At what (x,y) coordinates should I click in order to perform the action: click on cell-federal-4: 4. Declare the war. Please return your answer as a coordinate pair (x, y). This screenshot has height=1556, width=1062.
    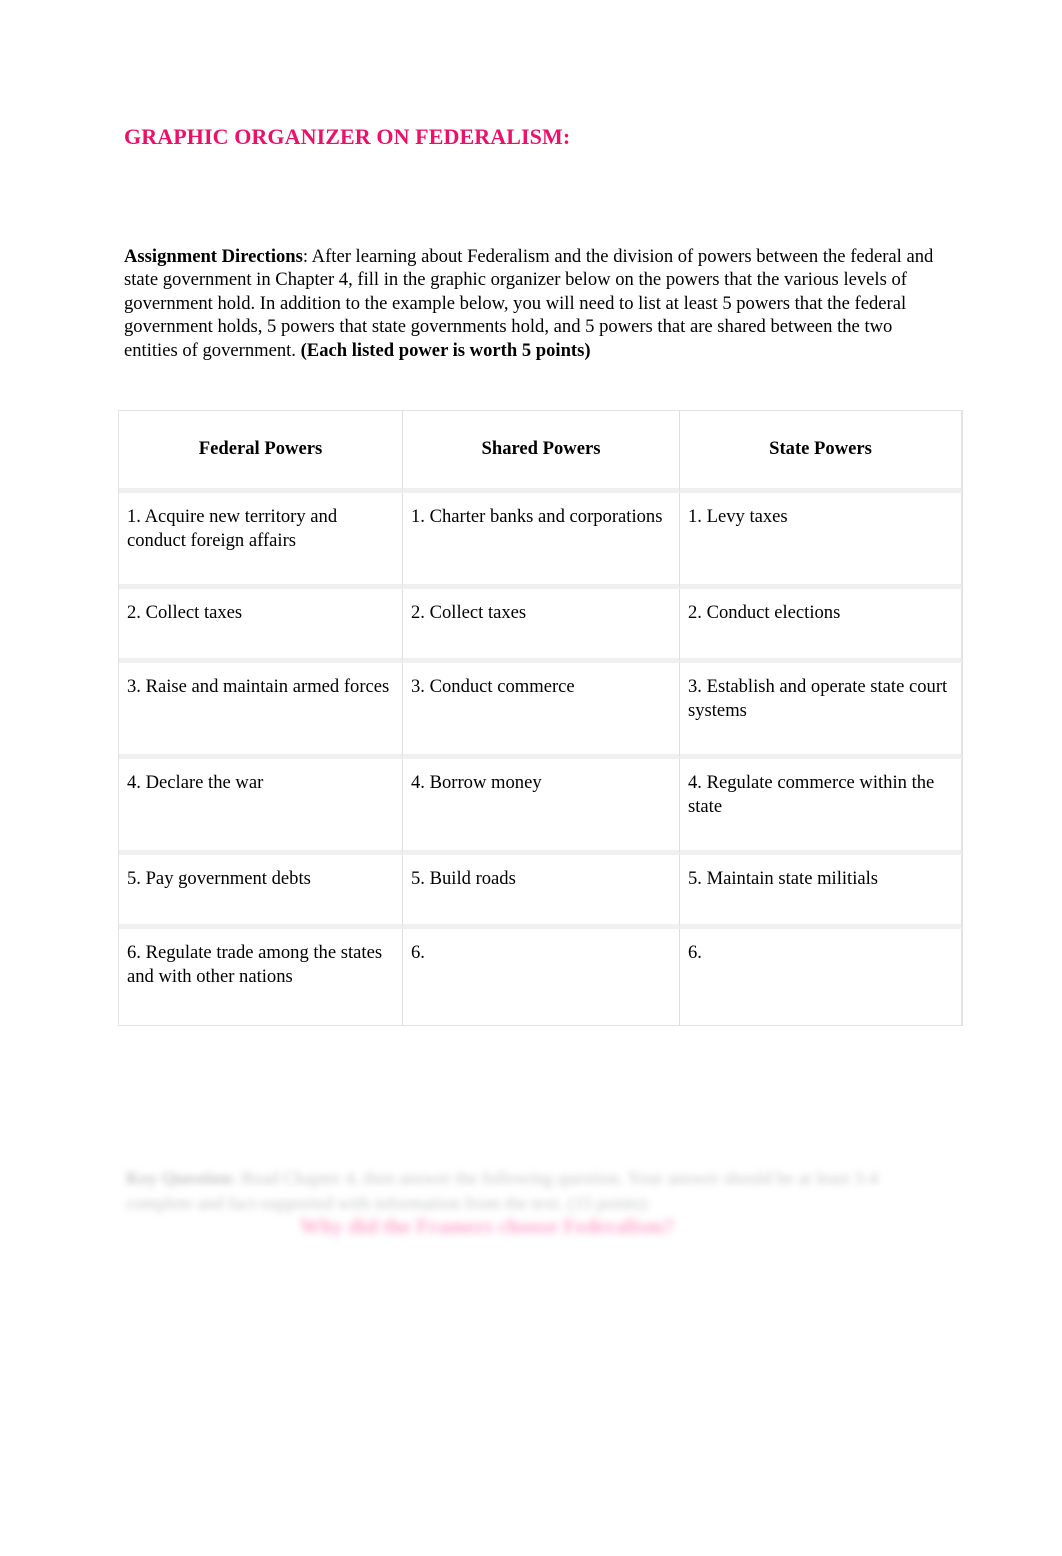
    Looking at the image, I should click on (261, 806).